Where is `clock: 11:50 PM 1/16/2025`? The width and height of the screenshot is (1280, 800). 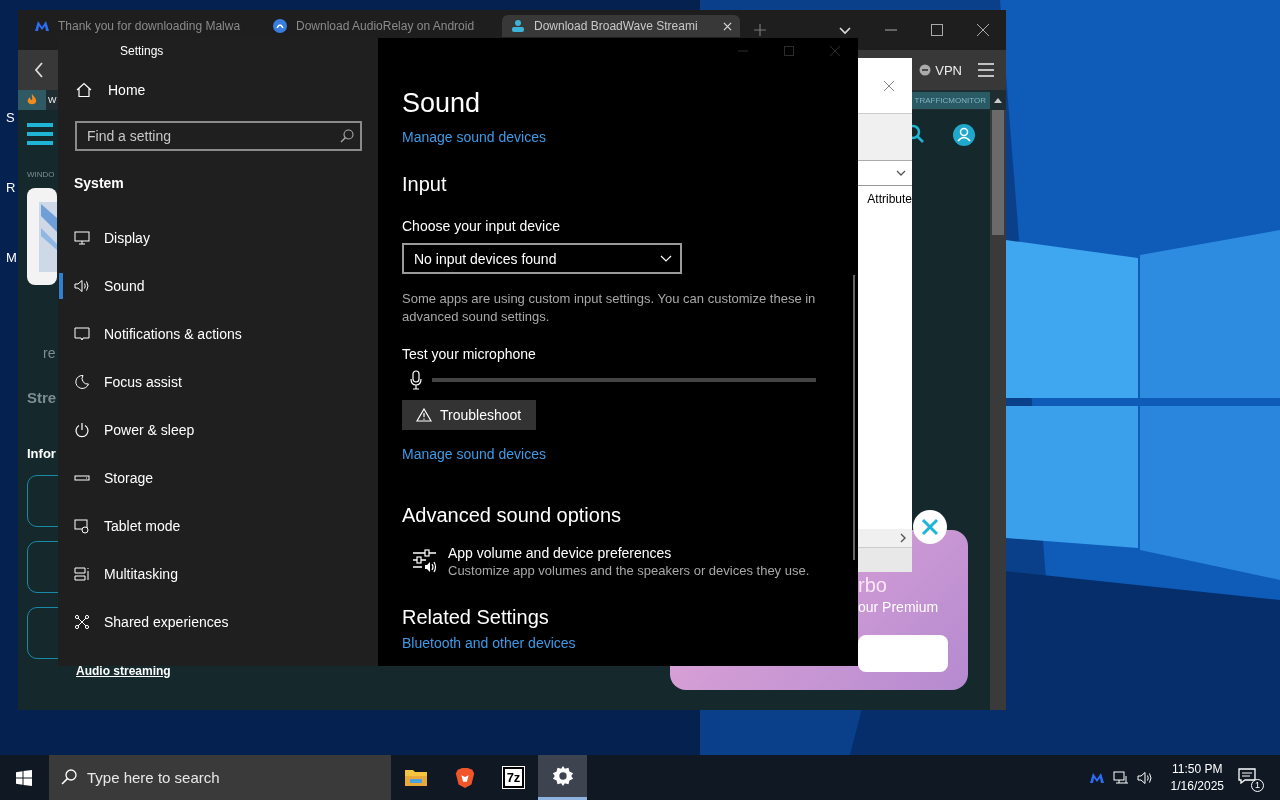
clock: 11:50 PM 1/16/2025 is located at coordinates (1197, 777).